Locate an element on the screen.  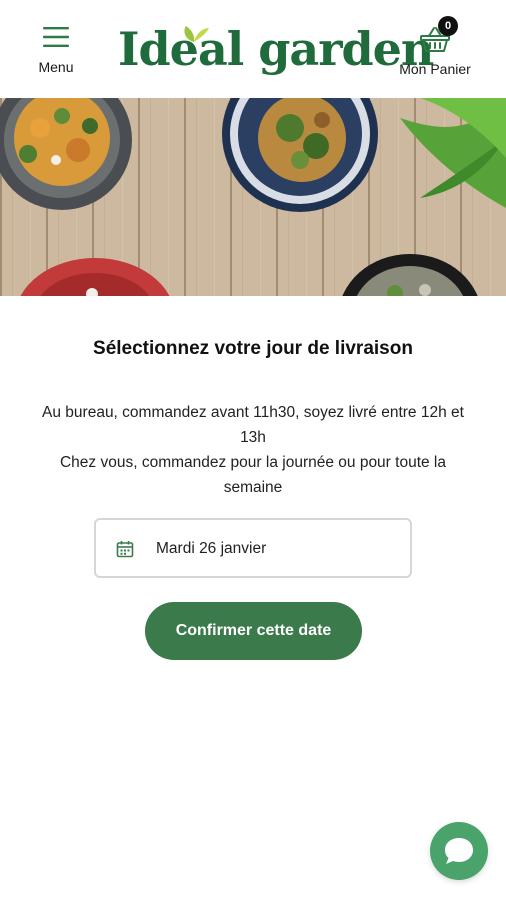
calendar-icon is located at coordinates (125, 549).